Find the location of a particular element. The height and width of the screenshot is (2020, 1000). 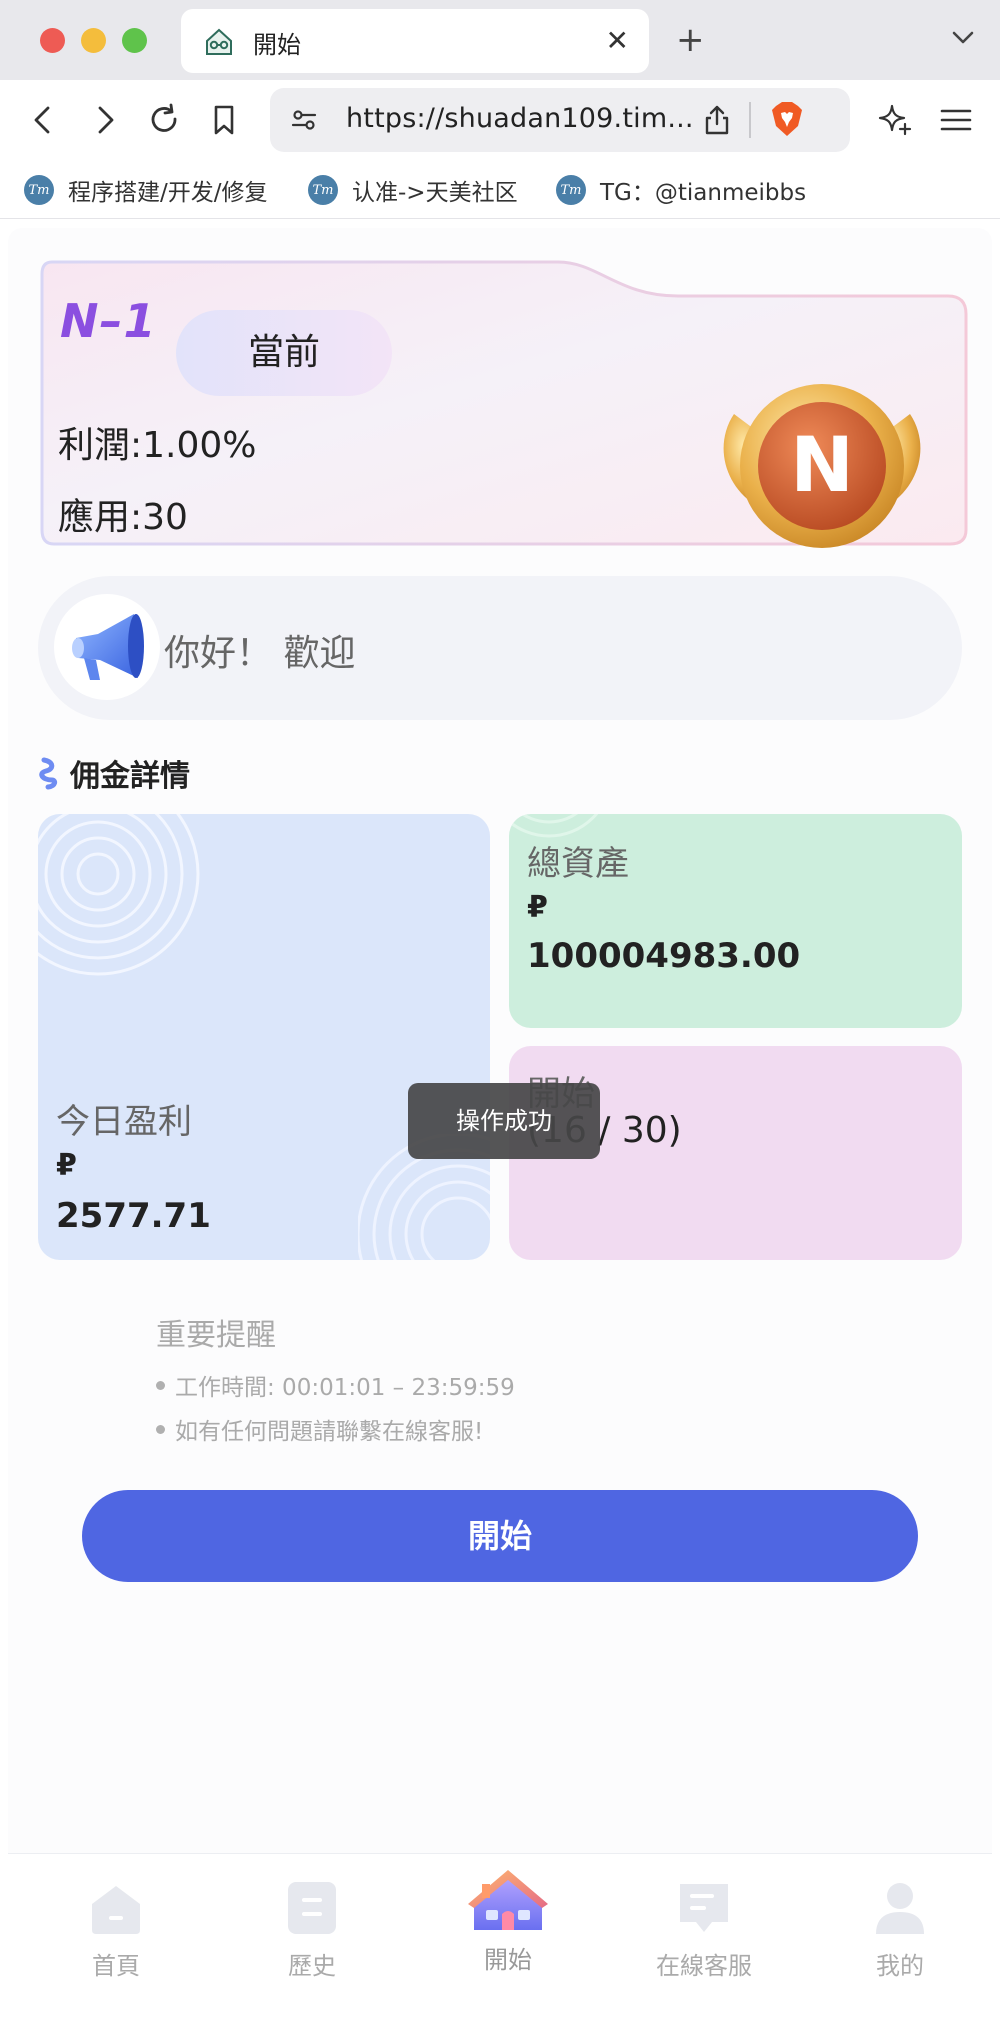

minimize-window-button is located at coordinates (93, 40).